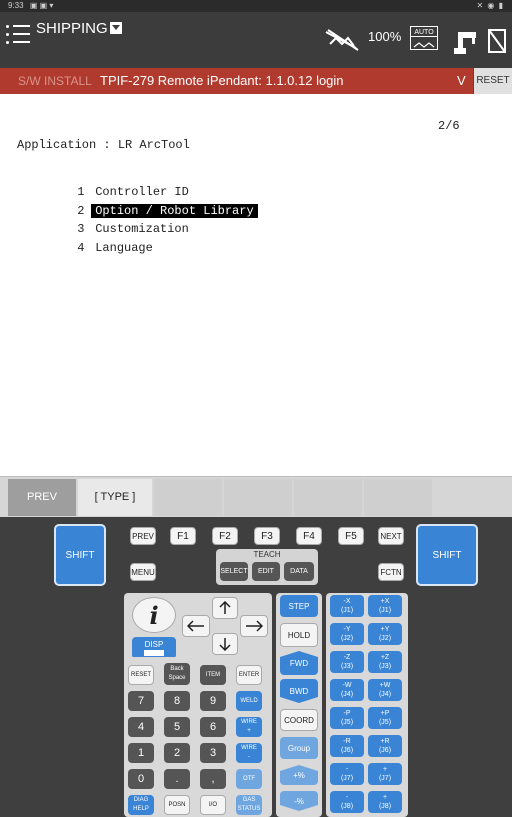 Image resolution: width=512 pixels, height=817 pixels. I want to click on key-8: 8, so click(177, 701).